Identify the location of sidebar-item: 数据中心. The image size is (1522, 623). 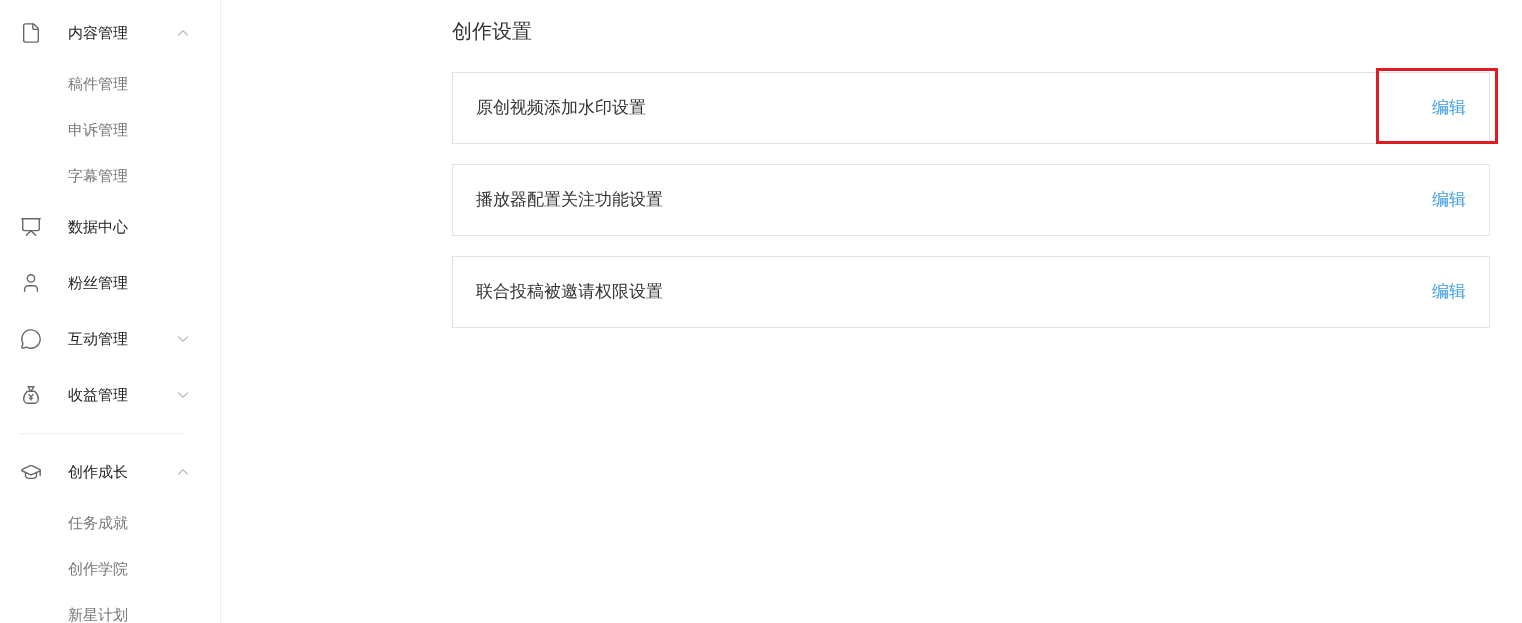
(110, 227).